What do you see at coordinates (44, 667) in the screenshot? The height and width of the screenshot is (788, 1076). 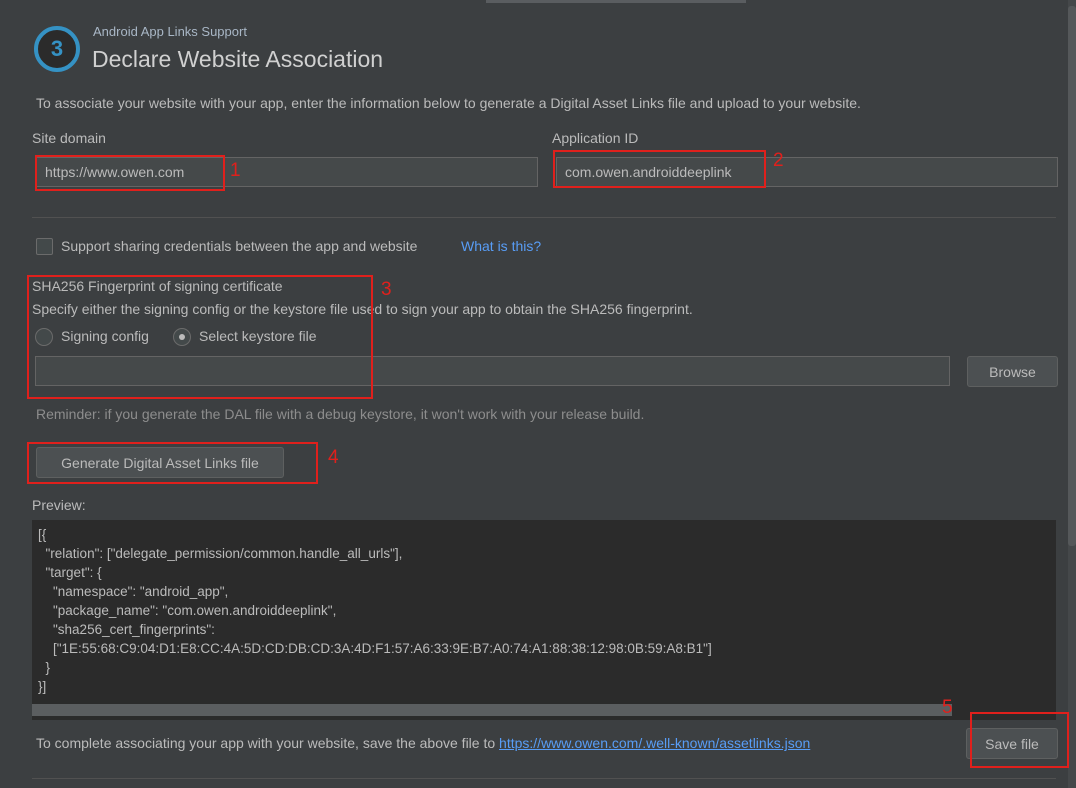 I see `preview-line: }` at bounding box center [44, 667].